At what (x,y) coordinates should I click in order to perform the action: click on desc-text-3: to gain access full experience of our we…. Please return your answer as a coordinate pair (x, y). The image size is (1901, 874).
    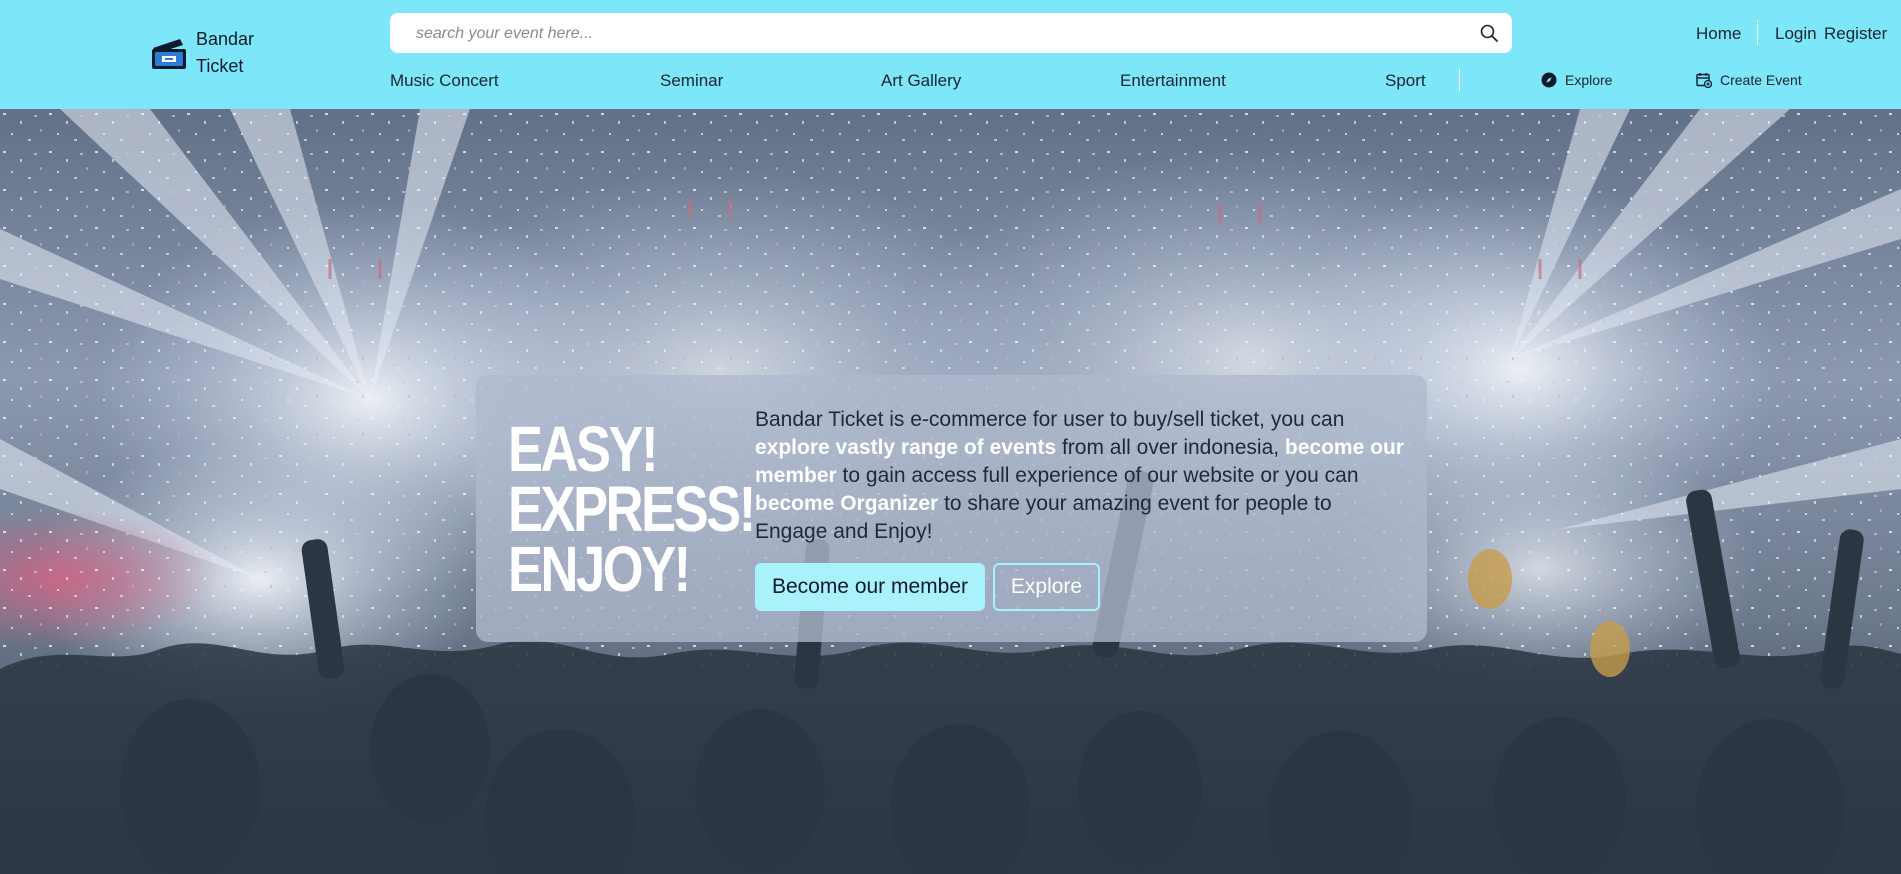
    Looking at the image, I should click on (1097, 475).